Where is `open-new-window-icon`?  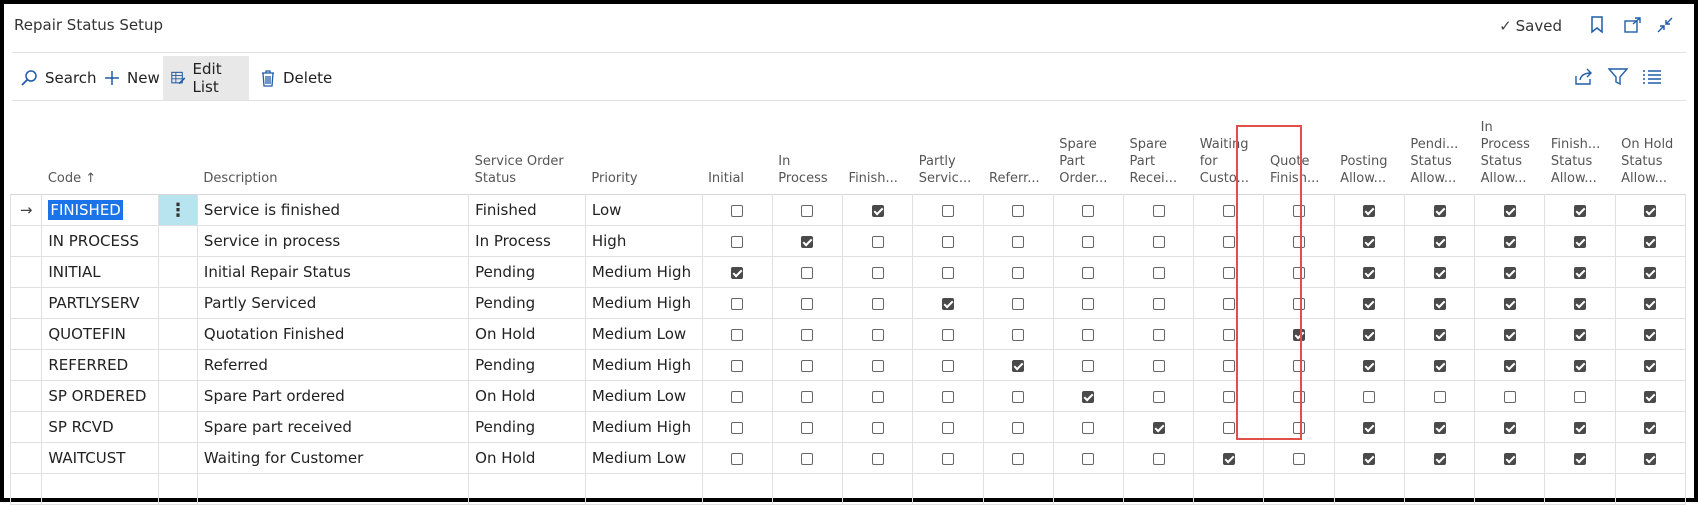
open-new-window-icon is located at coordinates (1633, 25).